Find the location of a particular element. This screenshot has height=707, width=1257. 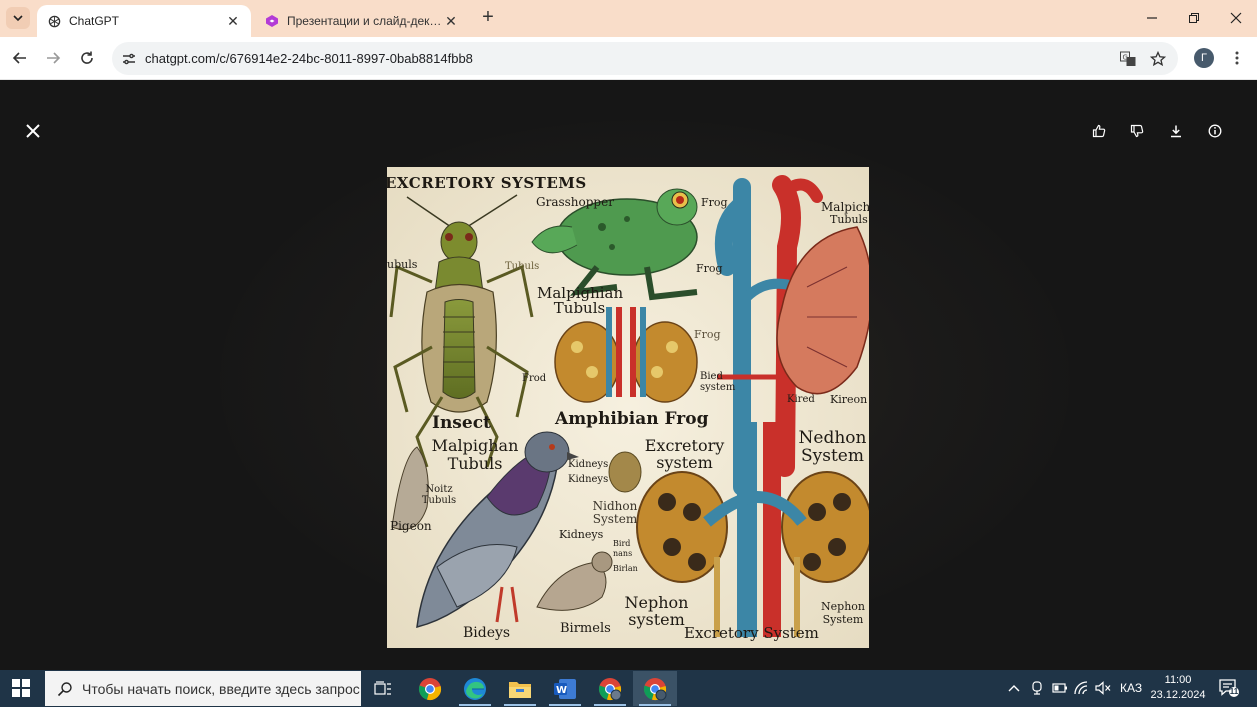

bookmark-star-icon is located at coordinates (1158, 59).